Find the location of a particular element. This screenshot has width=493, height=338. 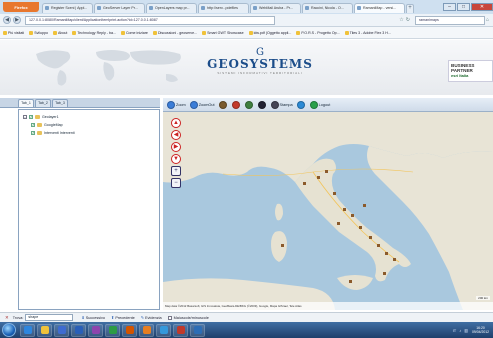

volume-icon: ♪ is located at coordinates (460, 330).